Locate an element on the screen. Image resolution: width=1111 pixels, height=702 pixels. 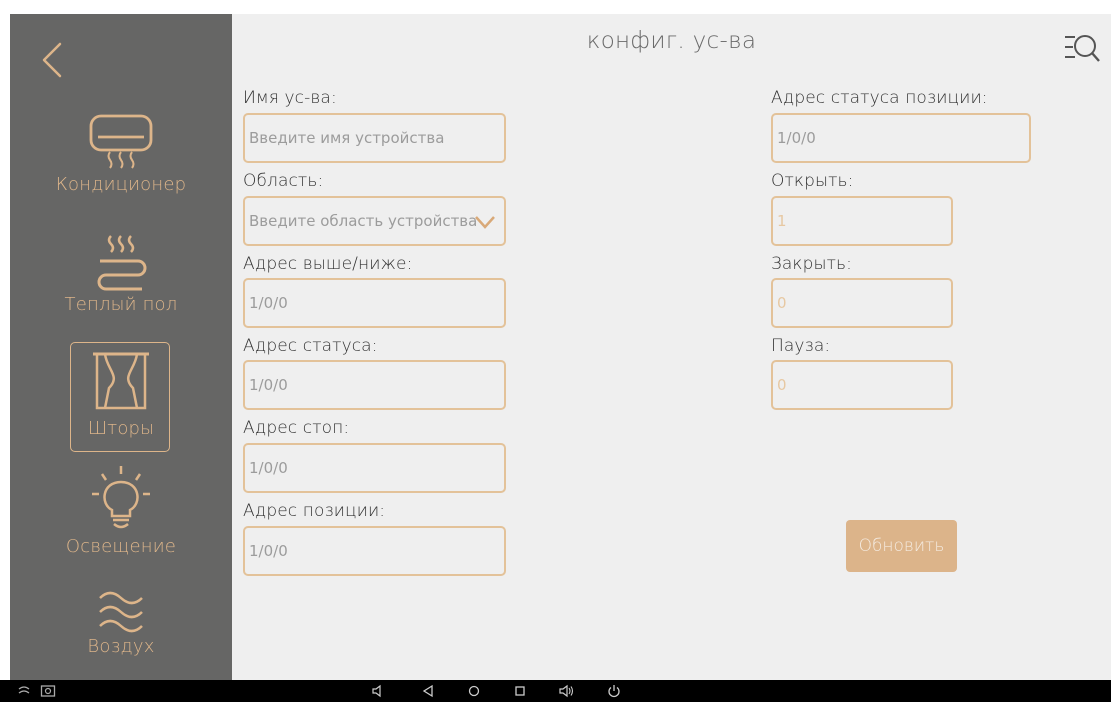
sidebar-item-label: Кондиционер is located at coordinates (121, 184).